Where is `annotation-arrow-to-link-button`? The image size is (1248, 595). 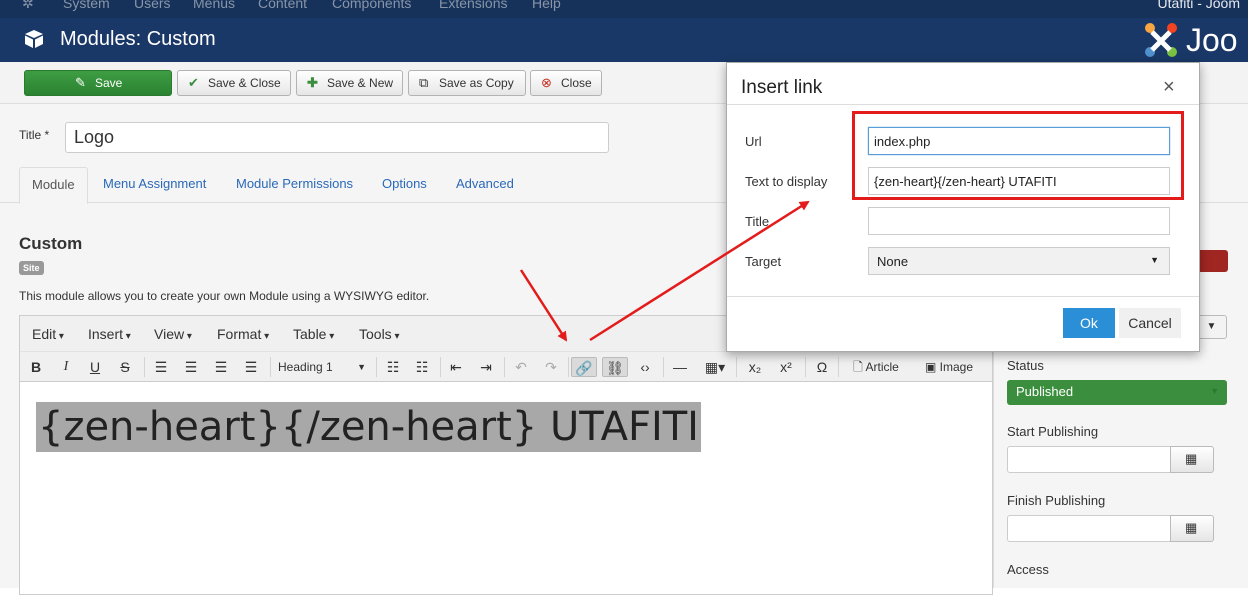 annotation-arrow-to-link-button is located at coordinates (543, 305).